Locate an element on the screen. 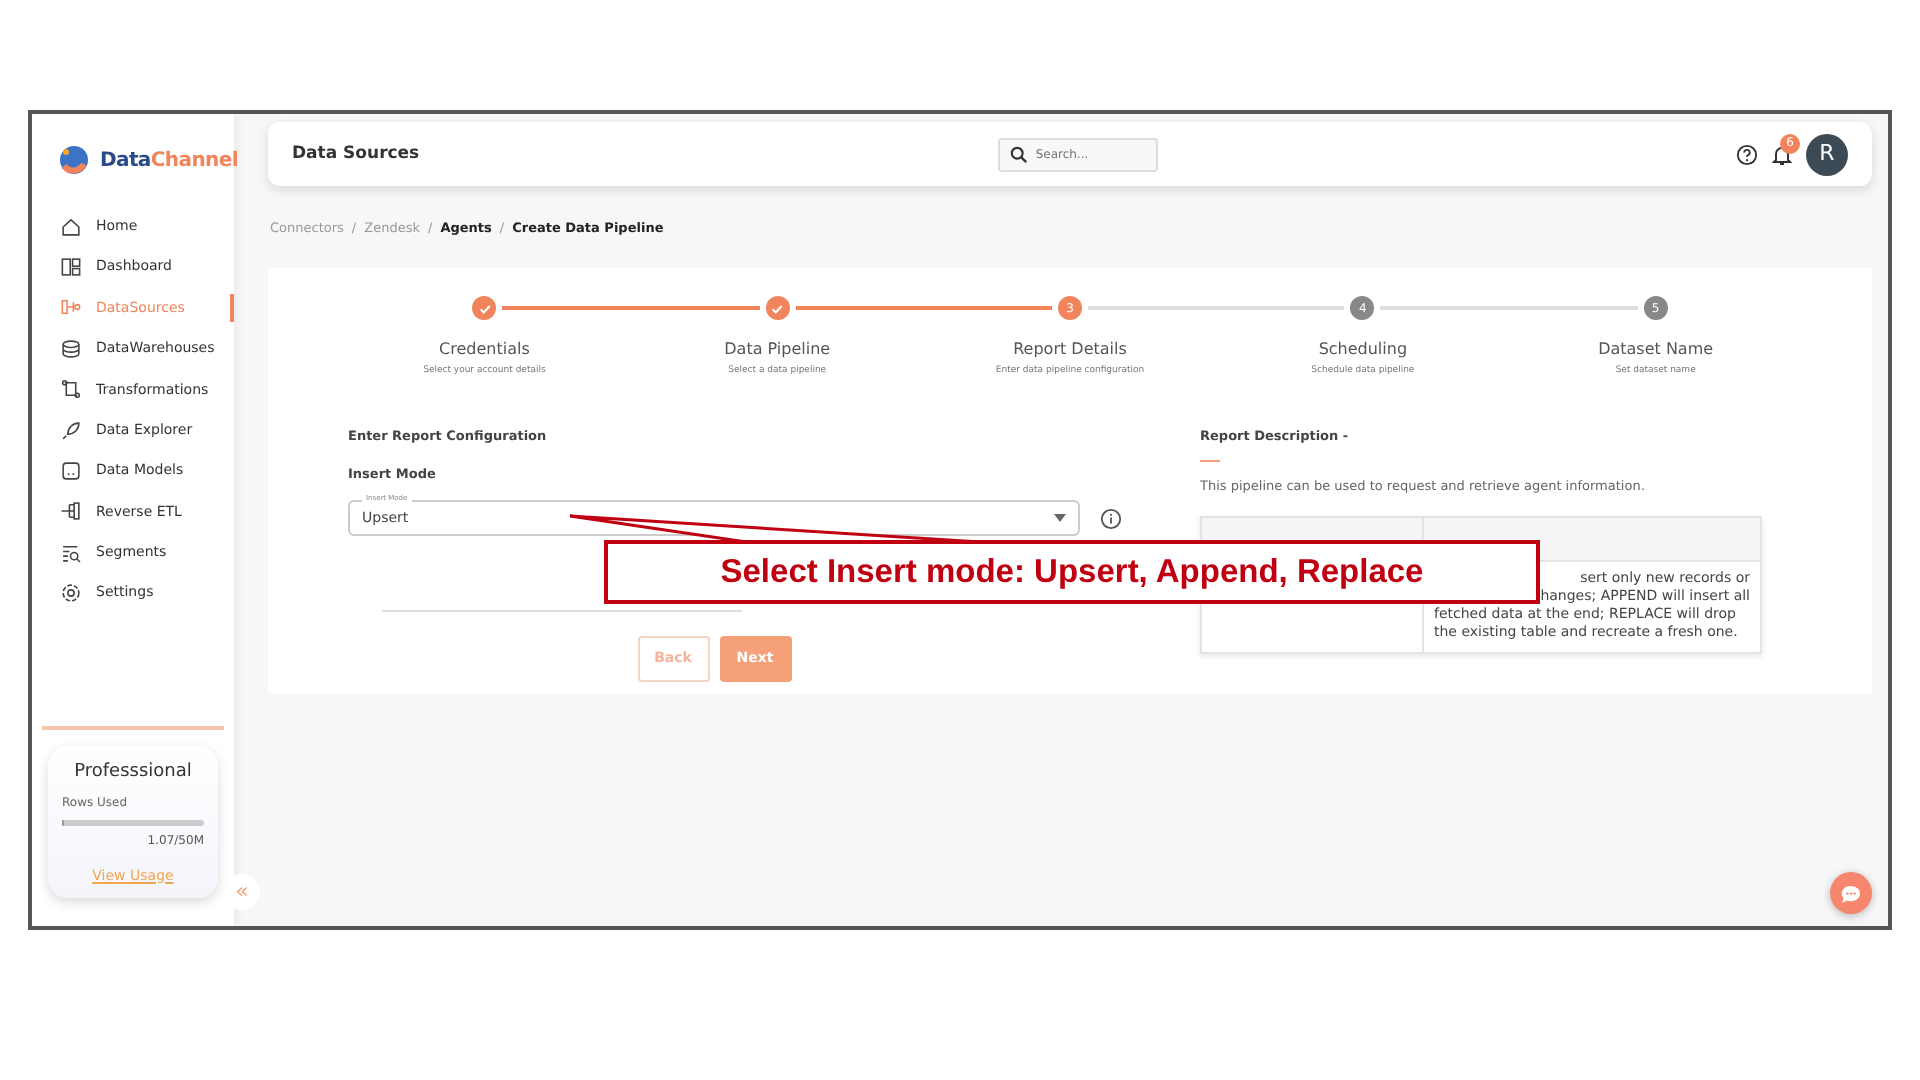 This screenshot has width=1920, height=1080. chat-icon is located at coordinates (1851, 893).